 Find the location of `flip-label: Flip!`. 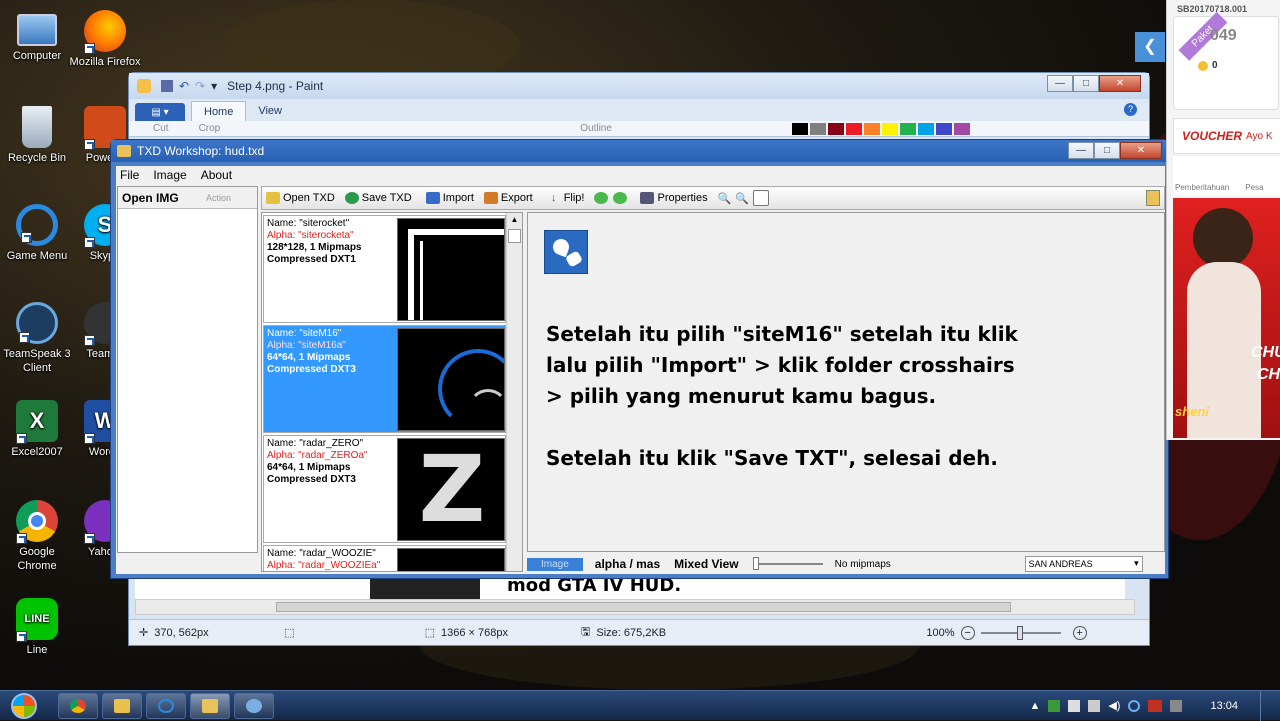

flip-label: Flip! is located at coordinates (574, 198).